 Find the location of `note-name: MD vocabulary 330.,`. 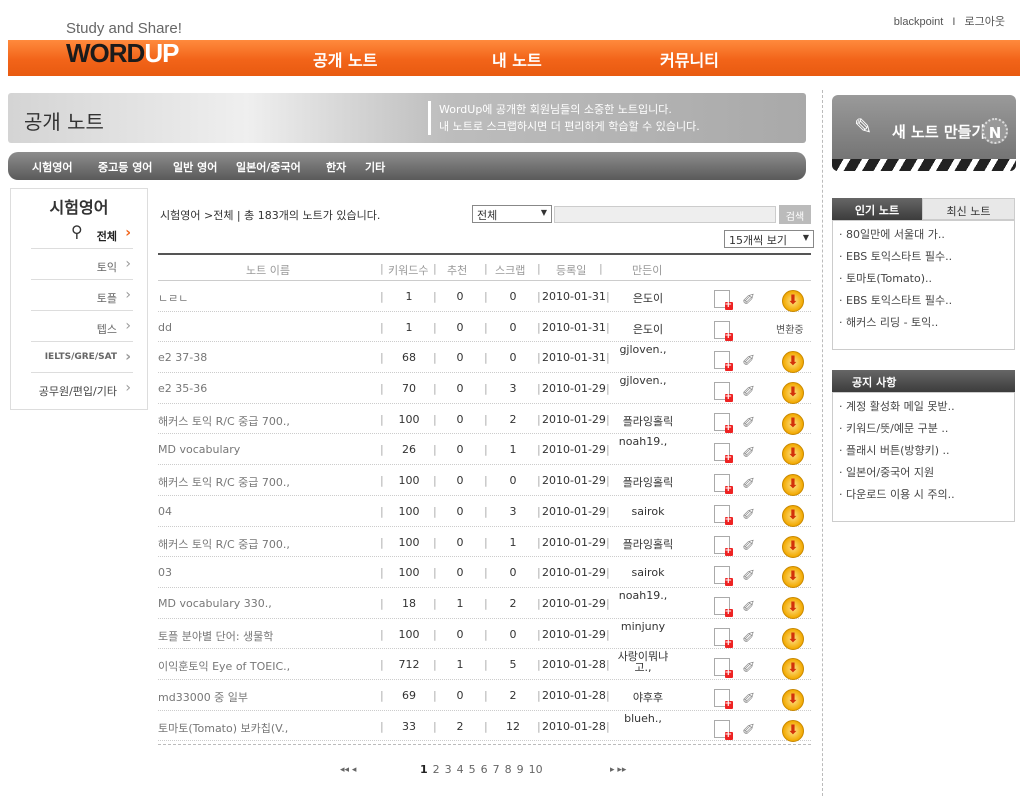

note-name: MD vocabulary 330., is located at coordinates (263, 603).